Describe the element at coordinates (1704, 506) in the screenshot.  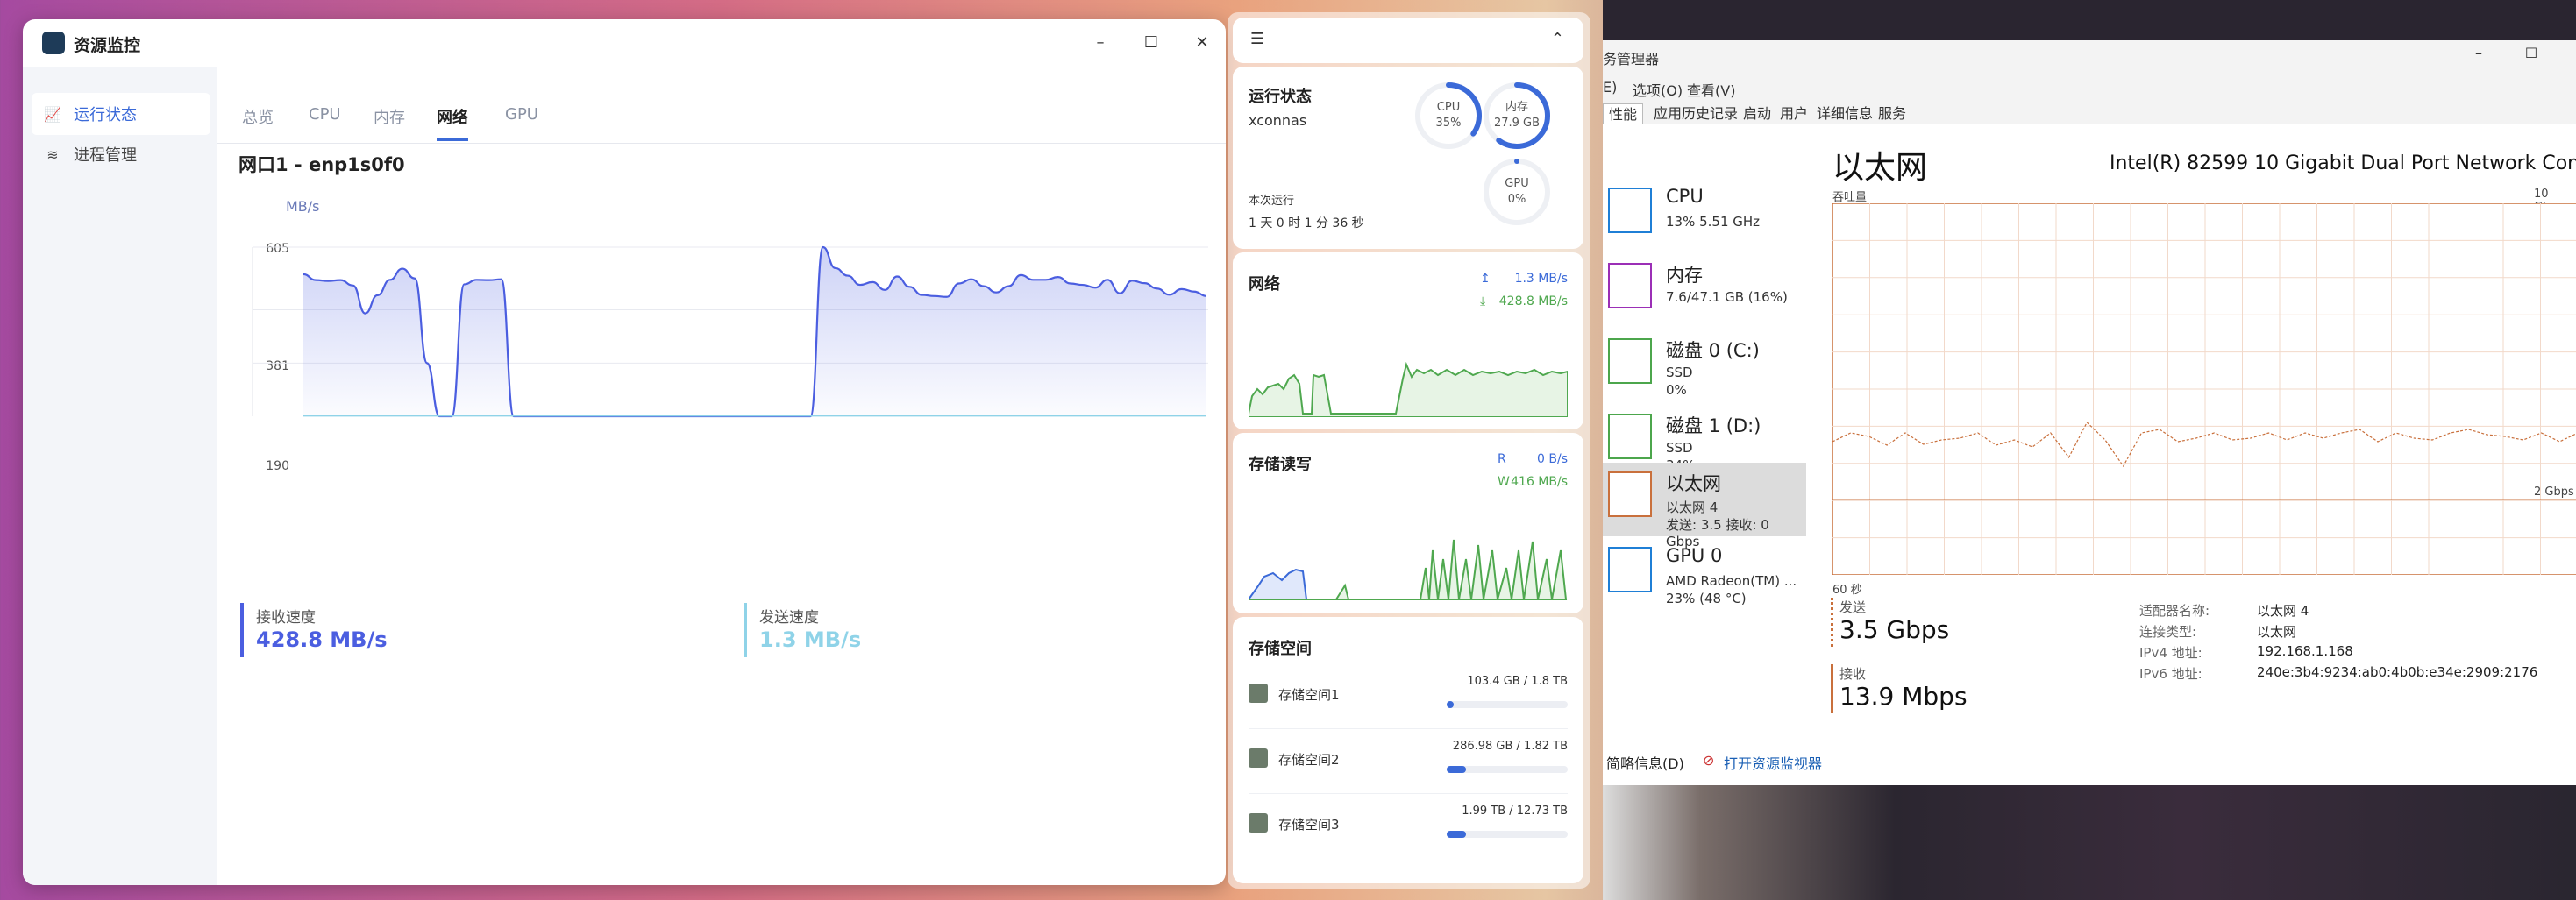
I see `resource-item-ethernet: 以太网 以太网 4 发送: 3.5 接收: 0 Gbps` at that location.